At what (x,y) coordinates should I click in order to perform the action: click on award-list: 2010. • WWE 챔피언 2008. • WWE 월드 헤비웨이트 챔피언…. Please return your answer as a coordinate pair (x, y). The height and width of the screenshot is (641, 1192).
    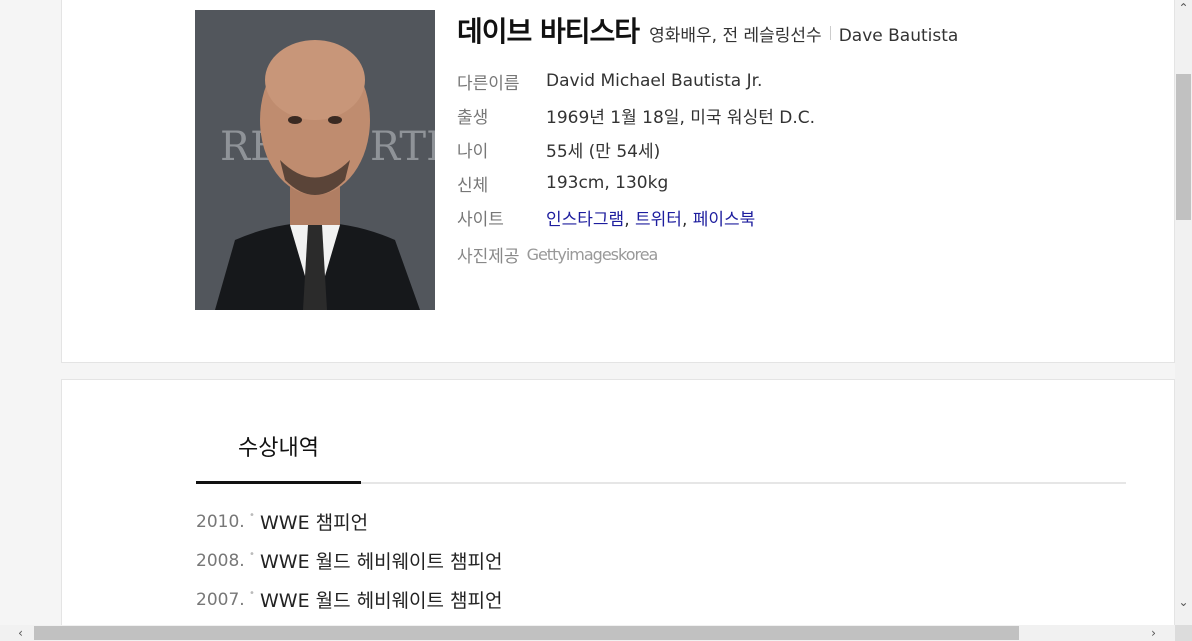
    Looking at the image, I should click on (349, 560).